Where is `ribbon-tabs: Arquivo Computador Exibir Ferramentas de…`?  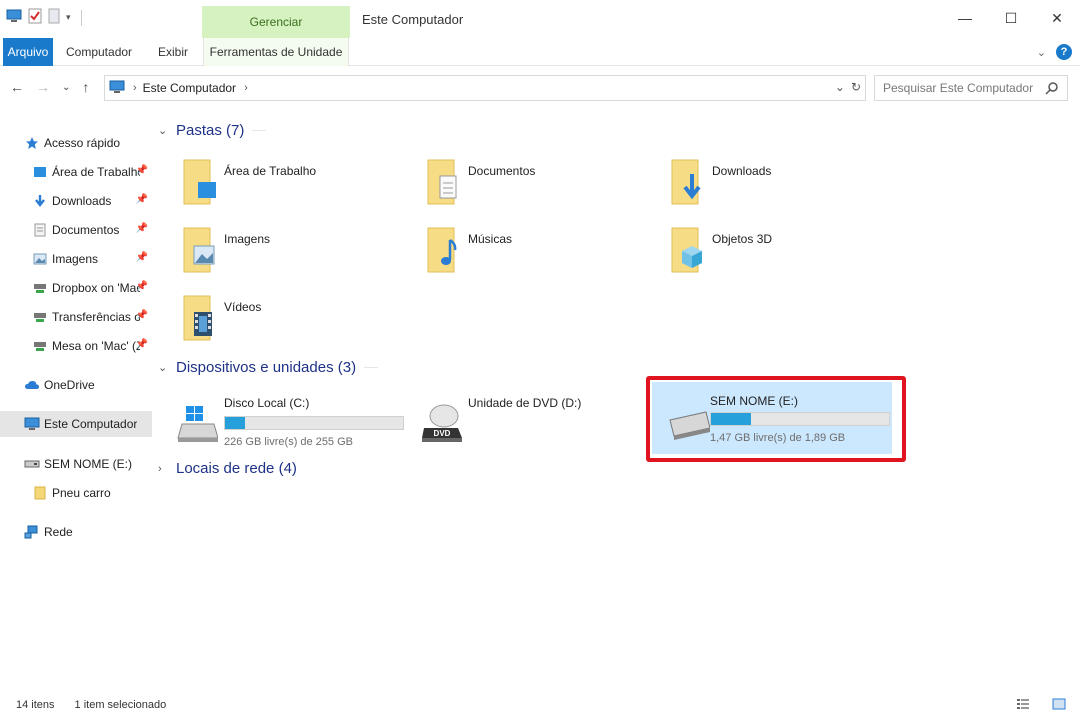 ribbon-tabs: Arquivo Computador Exibir Ferramentas de… is located at coordinates (540, 52).